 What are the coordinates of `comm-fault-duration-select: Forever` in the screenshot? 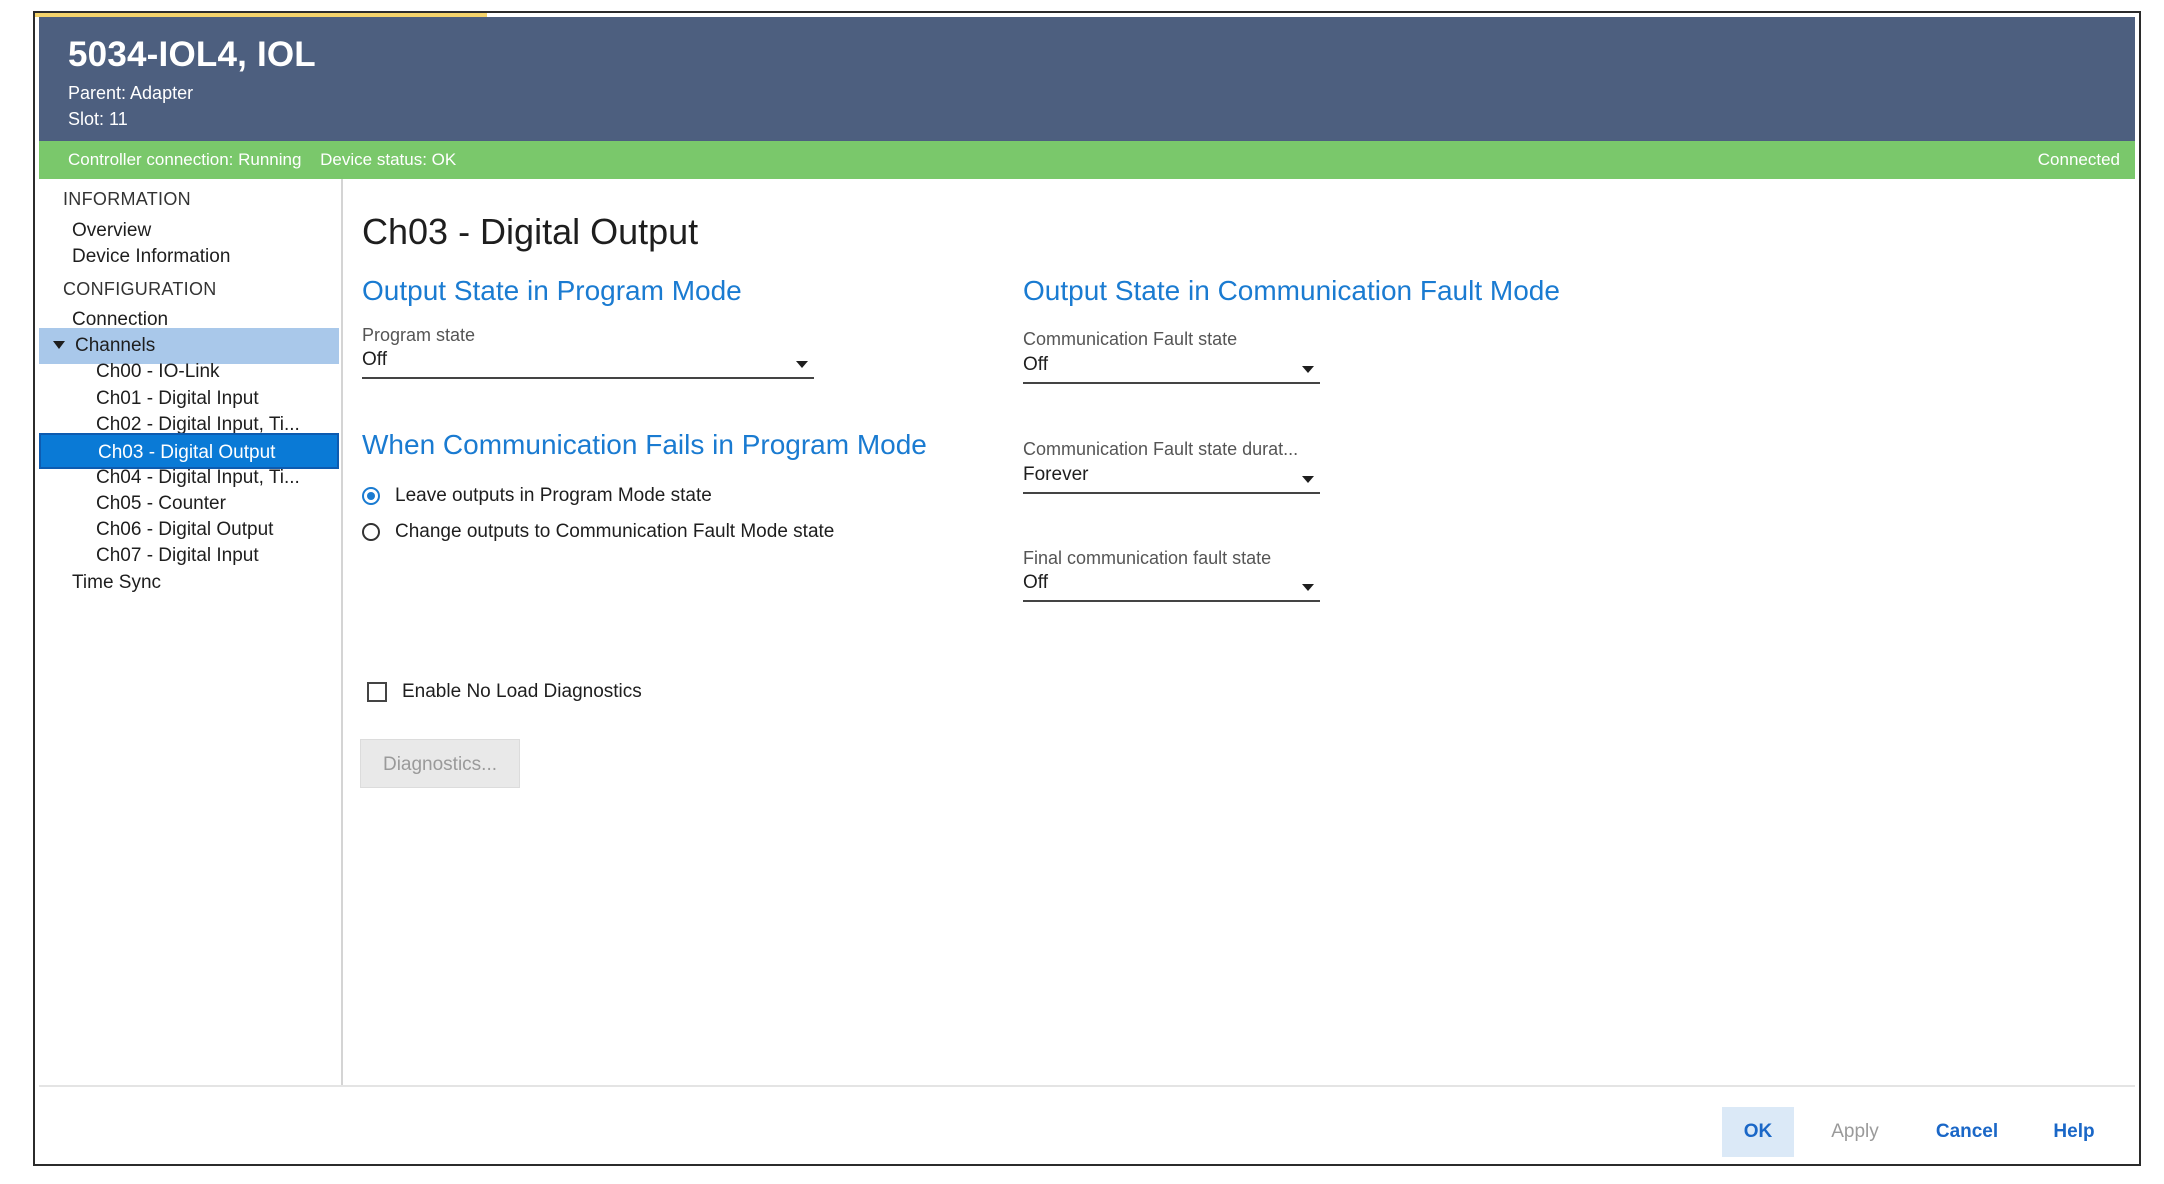 It's located at (1171, 479).